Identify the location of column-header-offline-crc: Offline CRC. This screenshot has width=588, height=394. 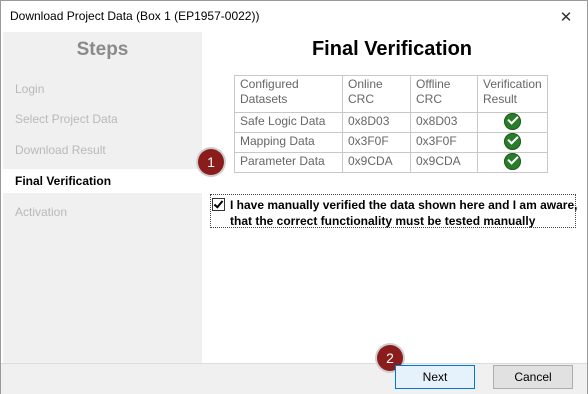
(444, 94).